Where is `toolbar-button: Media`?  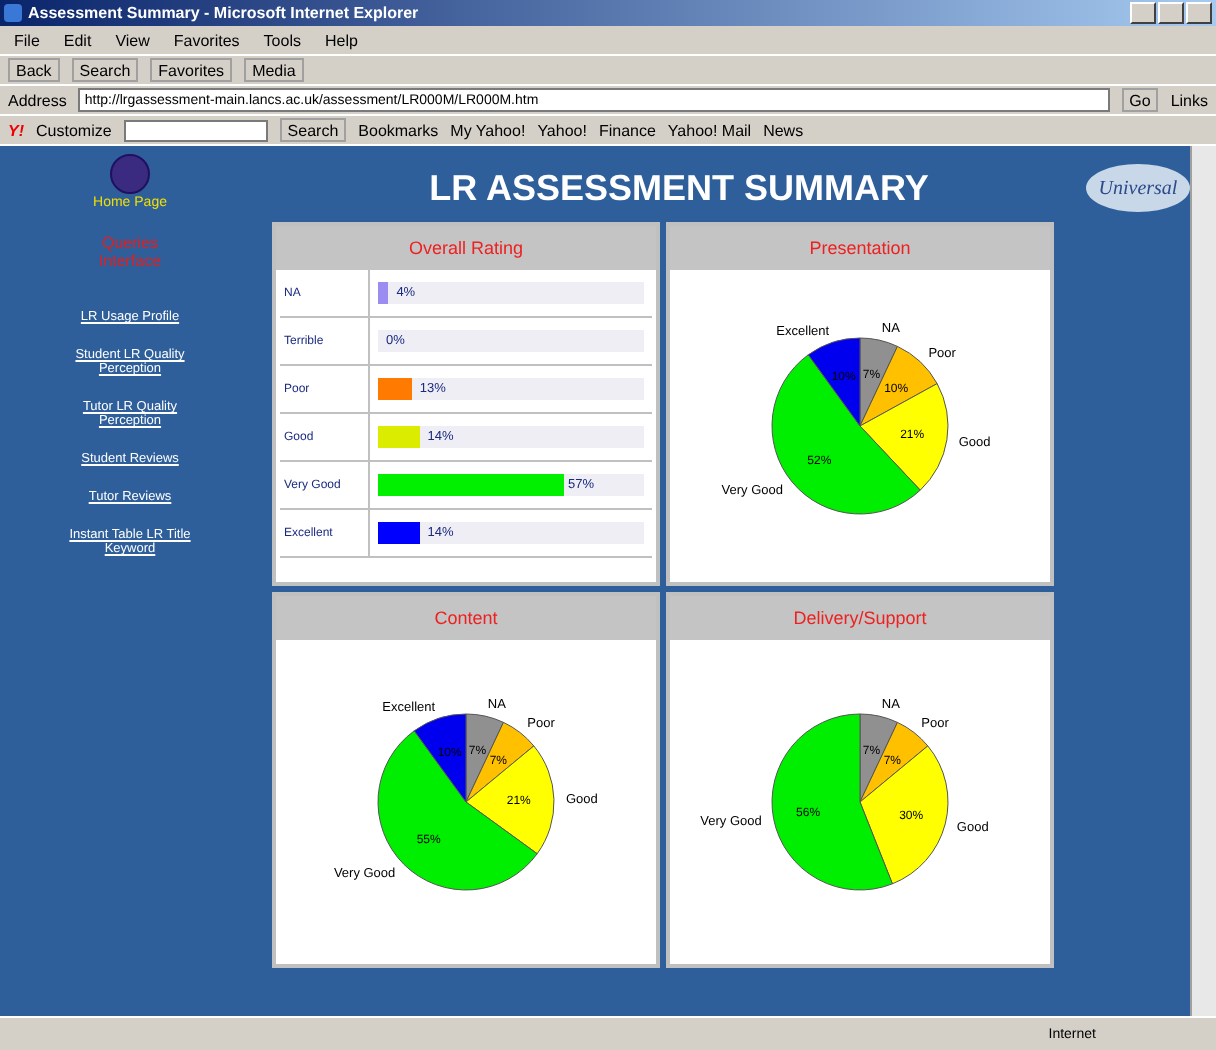 toolbar-button: Media is located at coordinates (274, 70).